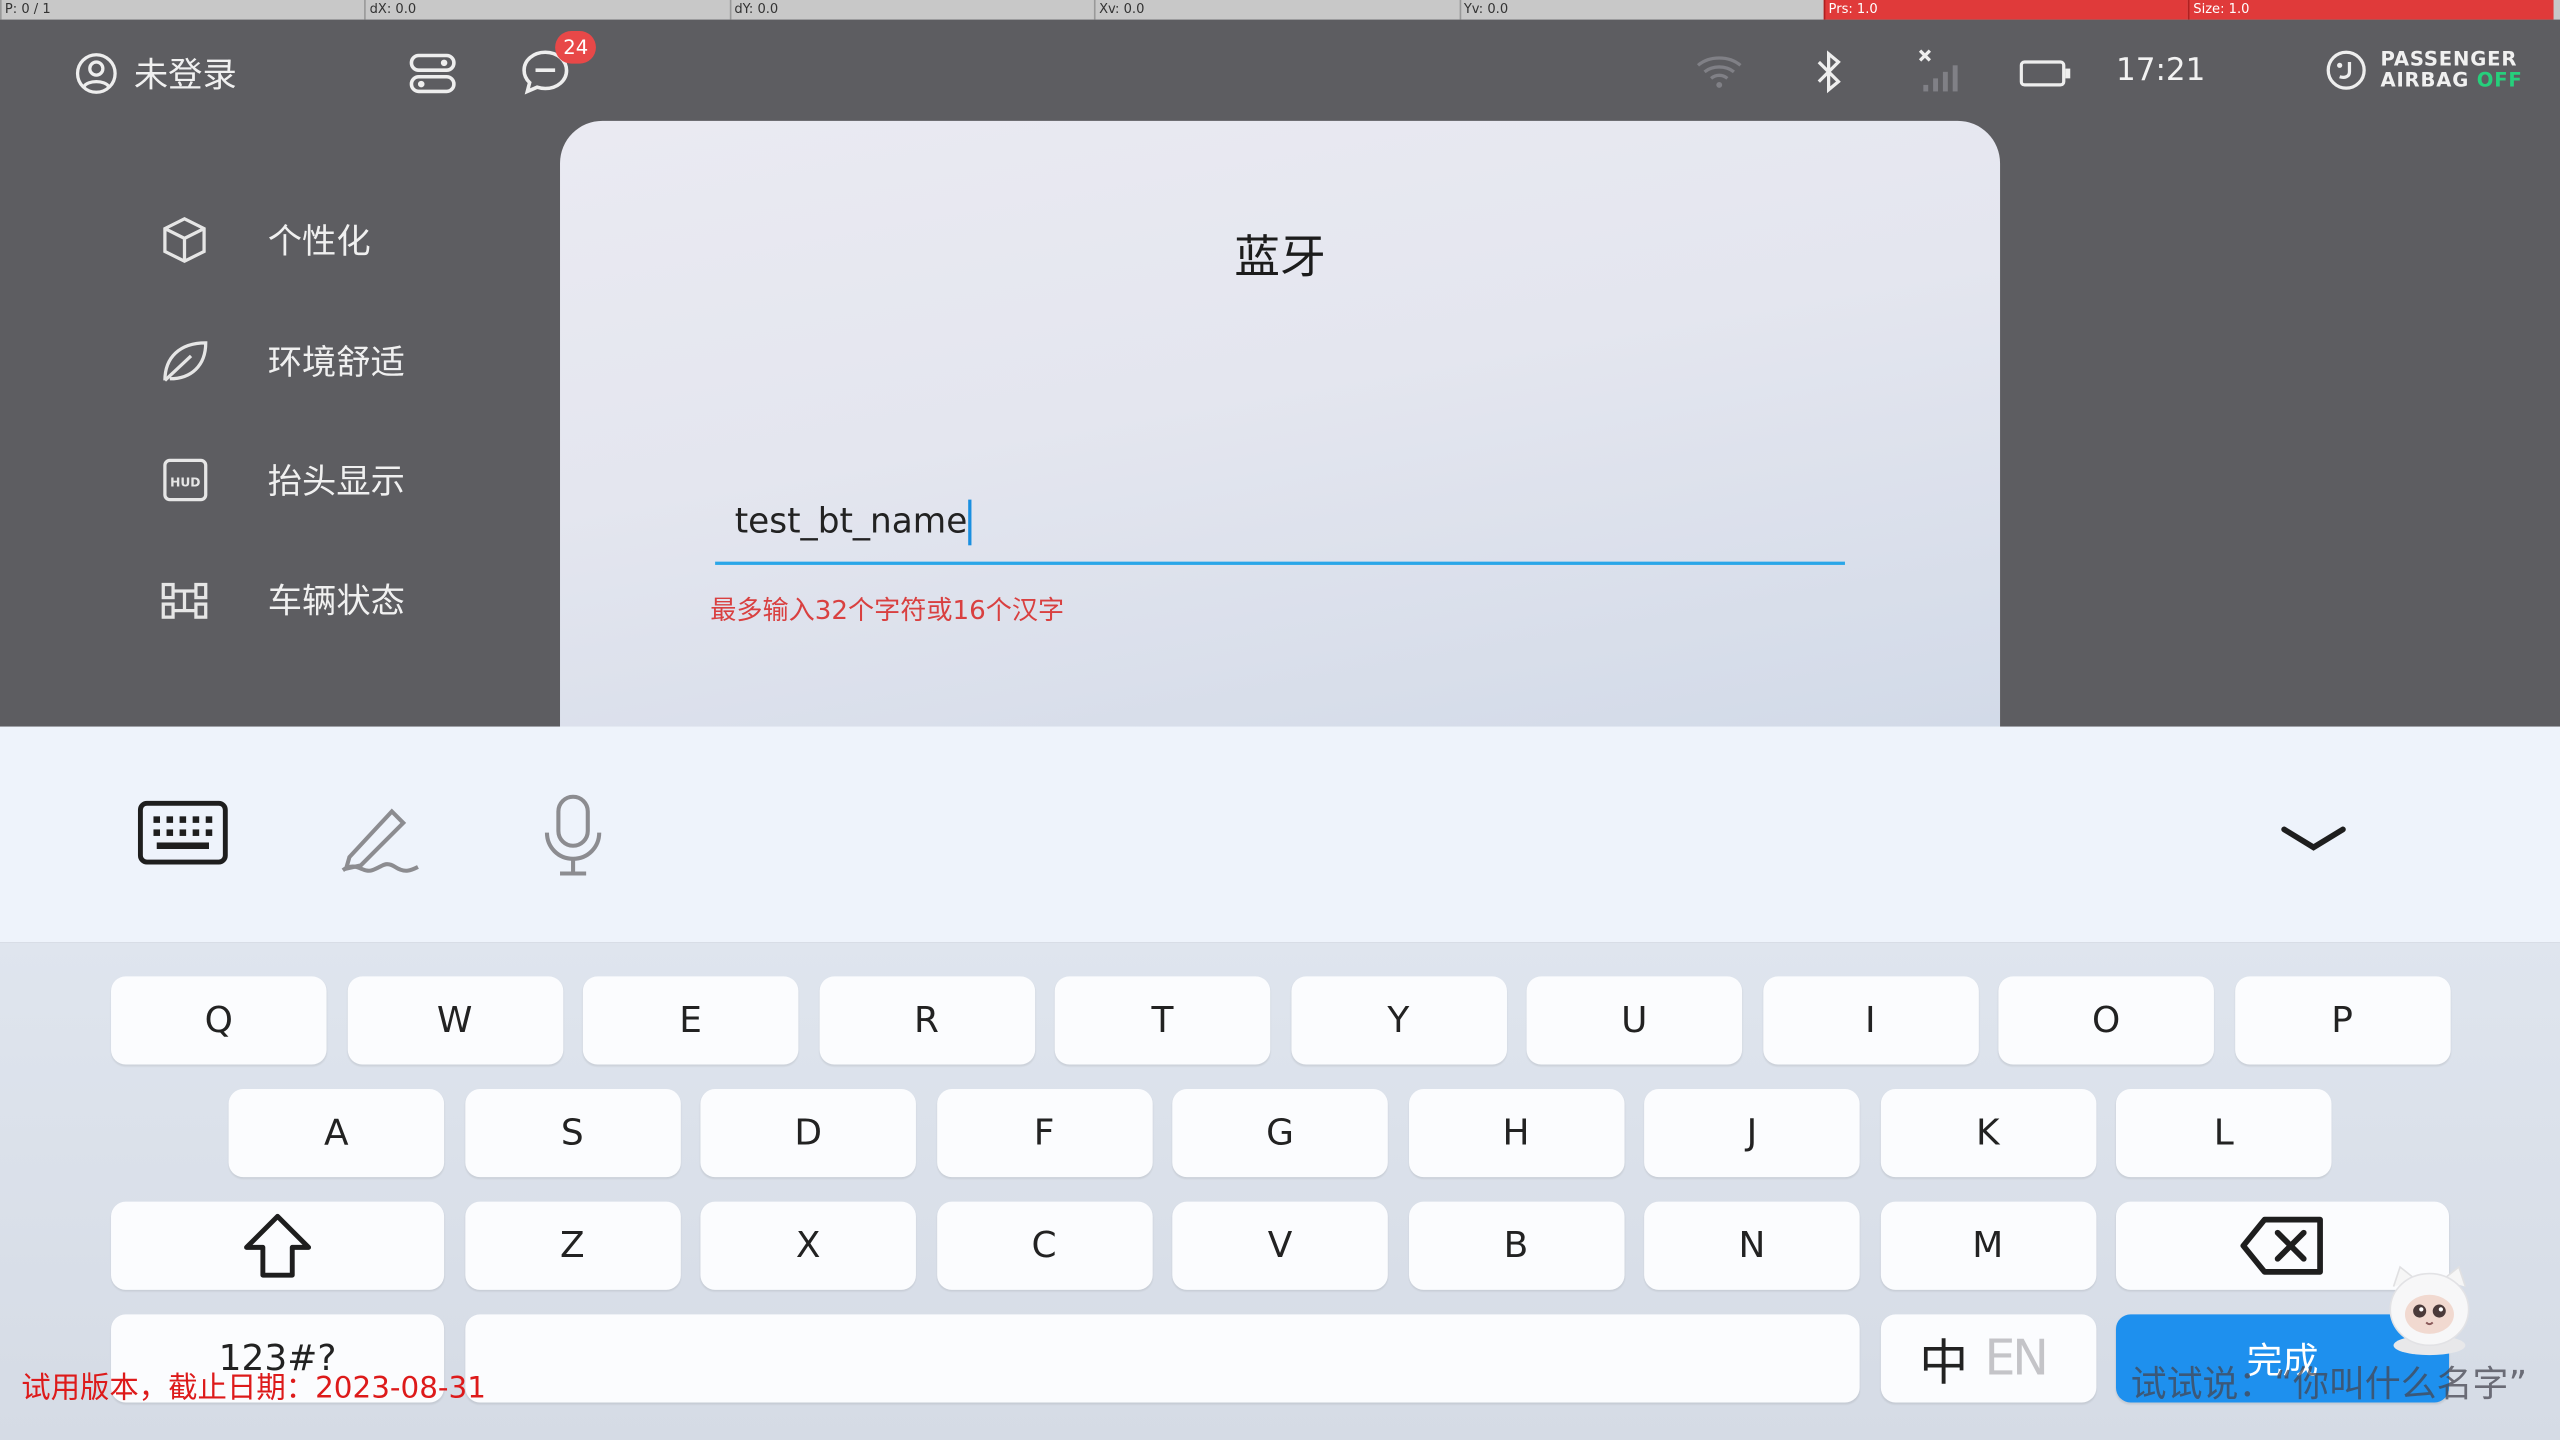 This screenshot has width=2560, height=1440. Describe the element at coordinates (1044, 1245) in the screenshot. I see `key-c: C` at that location.